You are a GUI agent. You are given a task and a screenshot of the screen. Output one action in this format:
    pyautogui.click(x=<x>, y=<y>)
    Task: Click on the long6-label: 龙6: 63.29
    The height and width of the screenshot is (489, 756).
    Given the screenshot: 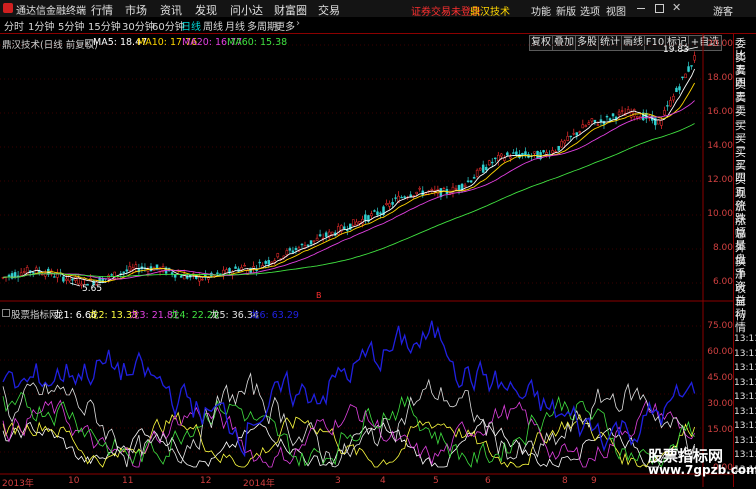 What is the action you would take?
    pyautogui.click(x=274, y=315)
    